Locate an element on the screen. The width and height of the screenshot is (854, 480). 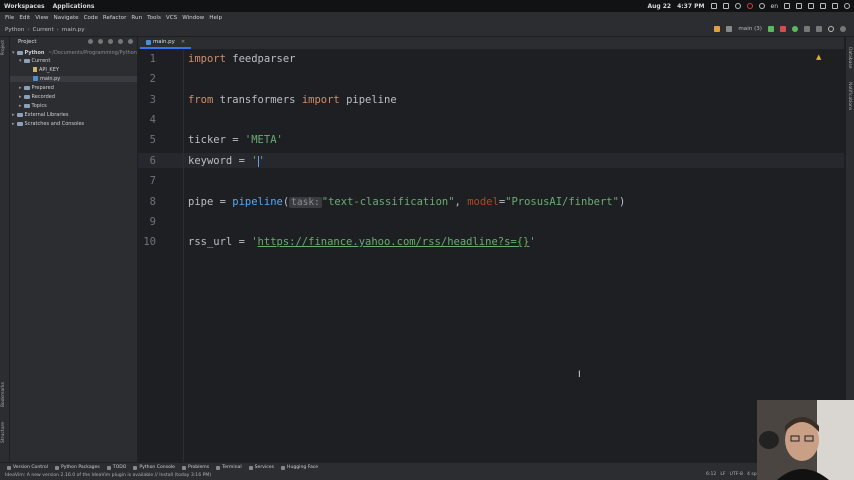
string-literal: "ProsusAI/finbert" is located at coordinates (562, 202).